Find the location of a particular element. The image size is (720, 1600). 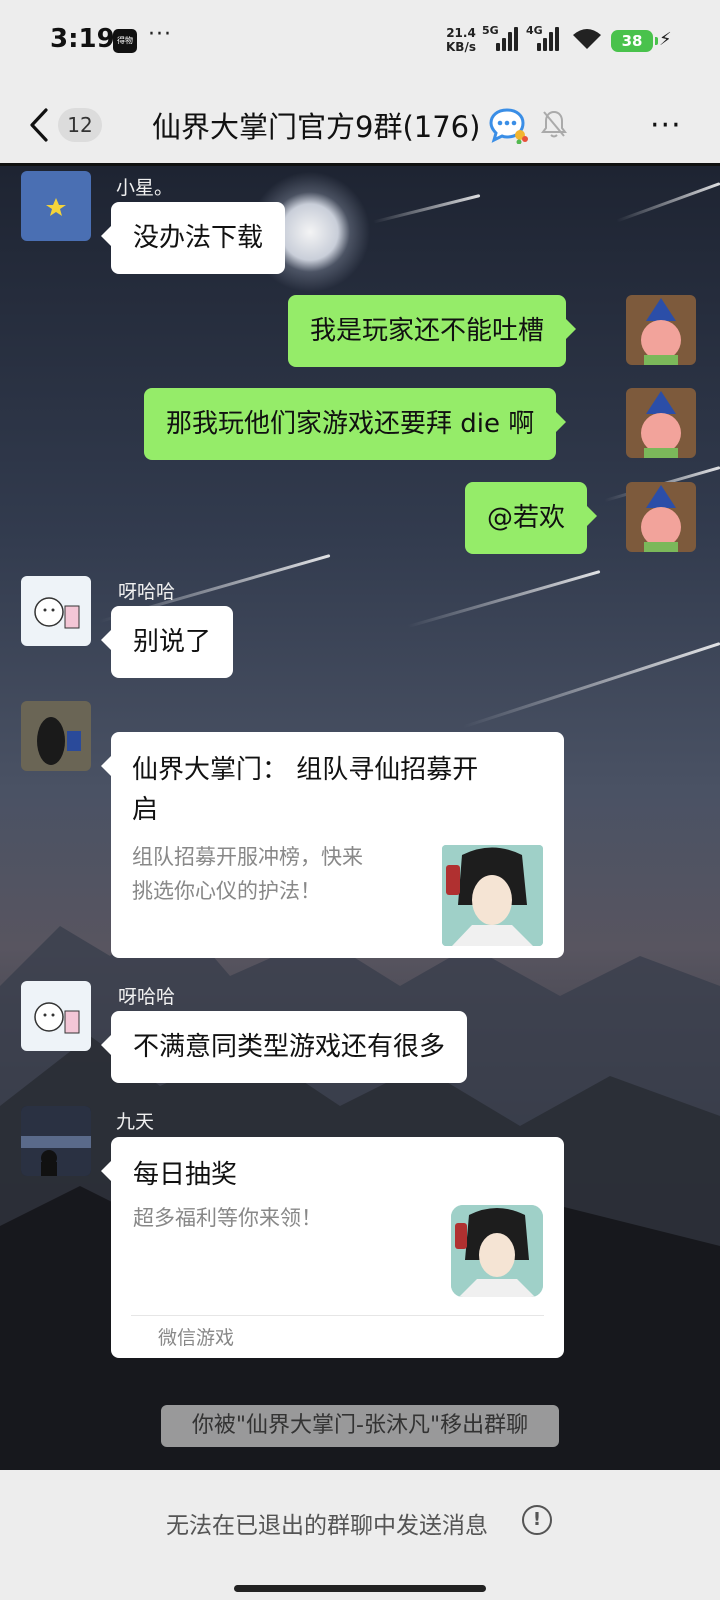

message-bubble: 那我玩他们家游戏还要拜 die 啊 is located at coordinates (355, 424).